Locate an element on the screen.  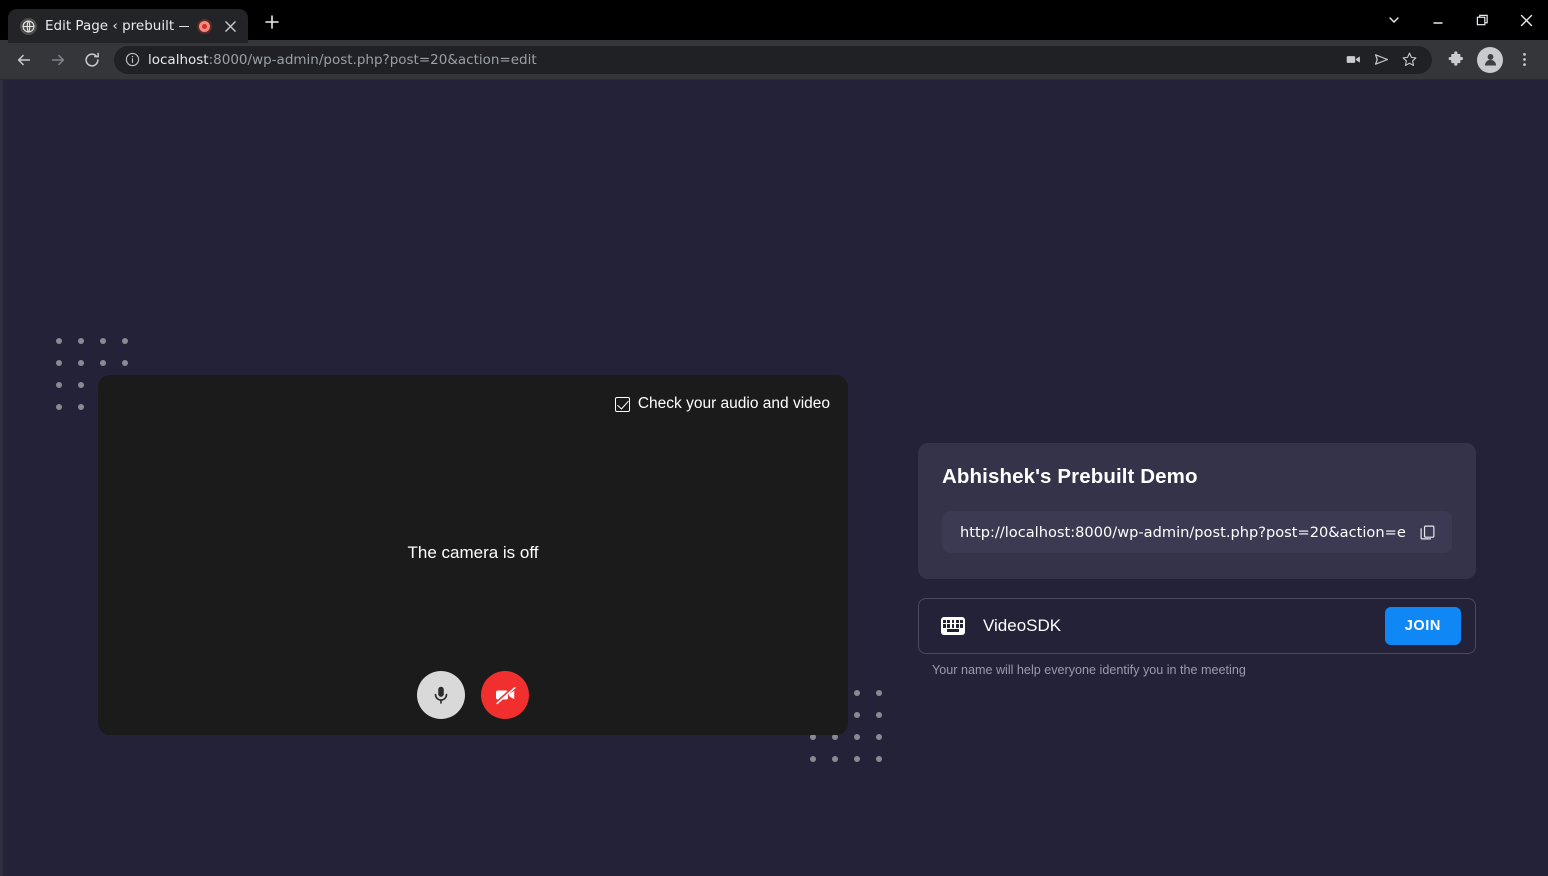
tab-search-button is located at coordinates (1394, 20).